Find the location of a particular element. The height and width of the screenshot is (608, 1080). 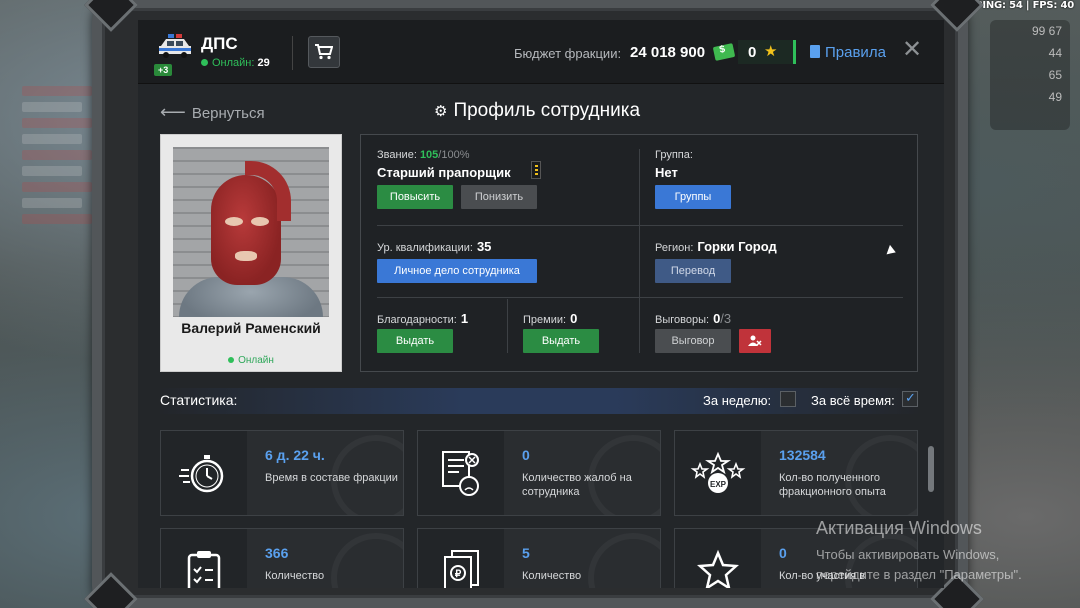

page-title: ⚙ Профиль сотрудника is located at coordinates (537, 111).